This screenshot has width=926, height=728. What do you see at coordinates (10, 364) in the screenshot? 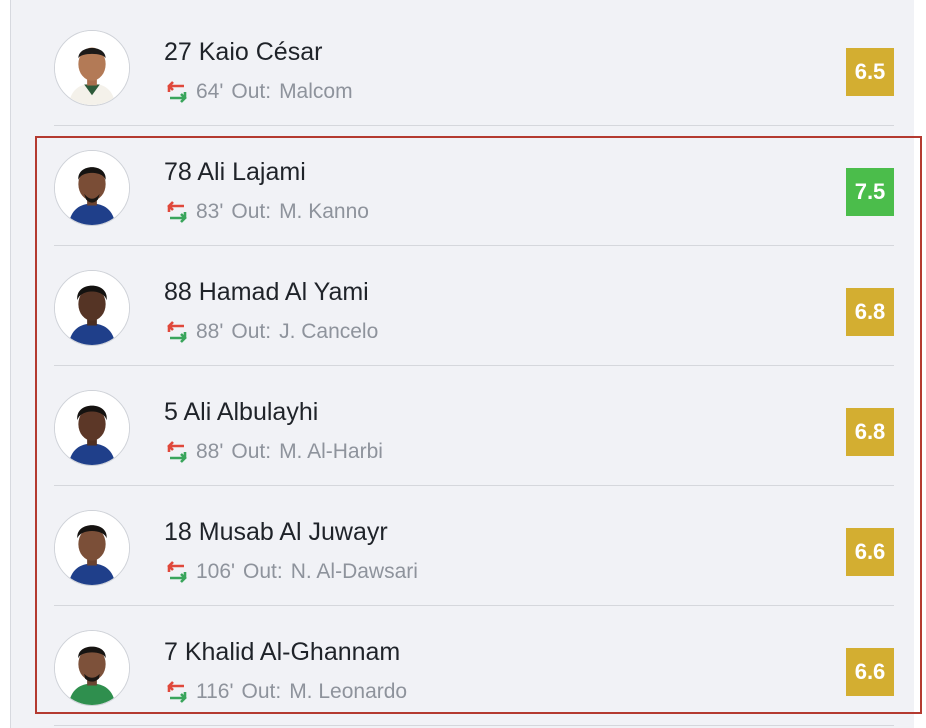
I see `panel-left-border` at bounding box center [10, 364].